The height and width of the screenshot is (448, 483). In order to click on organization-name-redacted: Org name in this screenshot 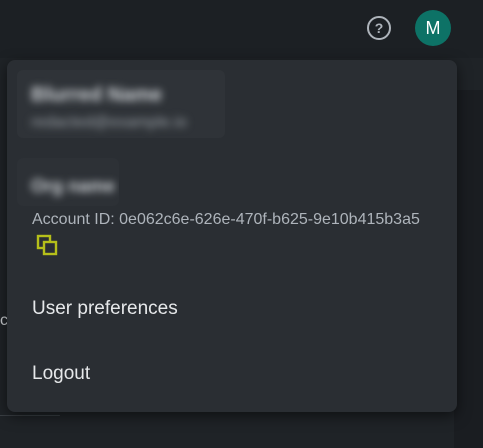, I will do `click(73, 186)`.